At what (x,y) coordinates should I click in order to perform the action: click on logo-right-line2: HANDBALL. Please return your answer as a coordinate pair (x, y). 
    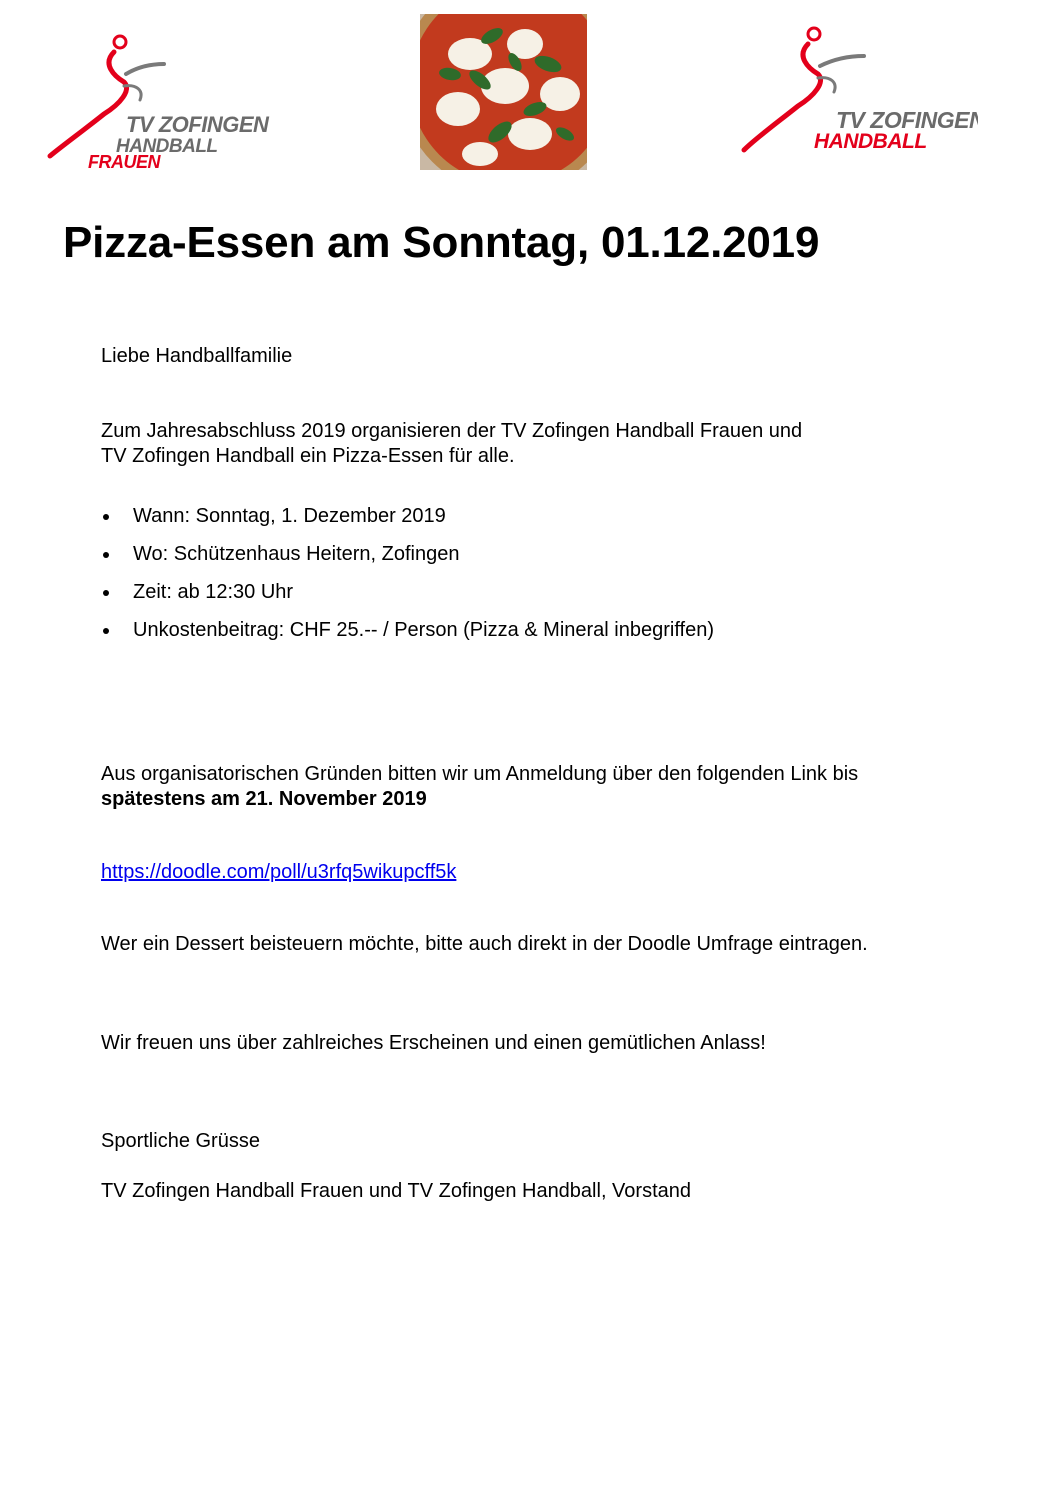
    Looking at the image, I should click on (870, 141).